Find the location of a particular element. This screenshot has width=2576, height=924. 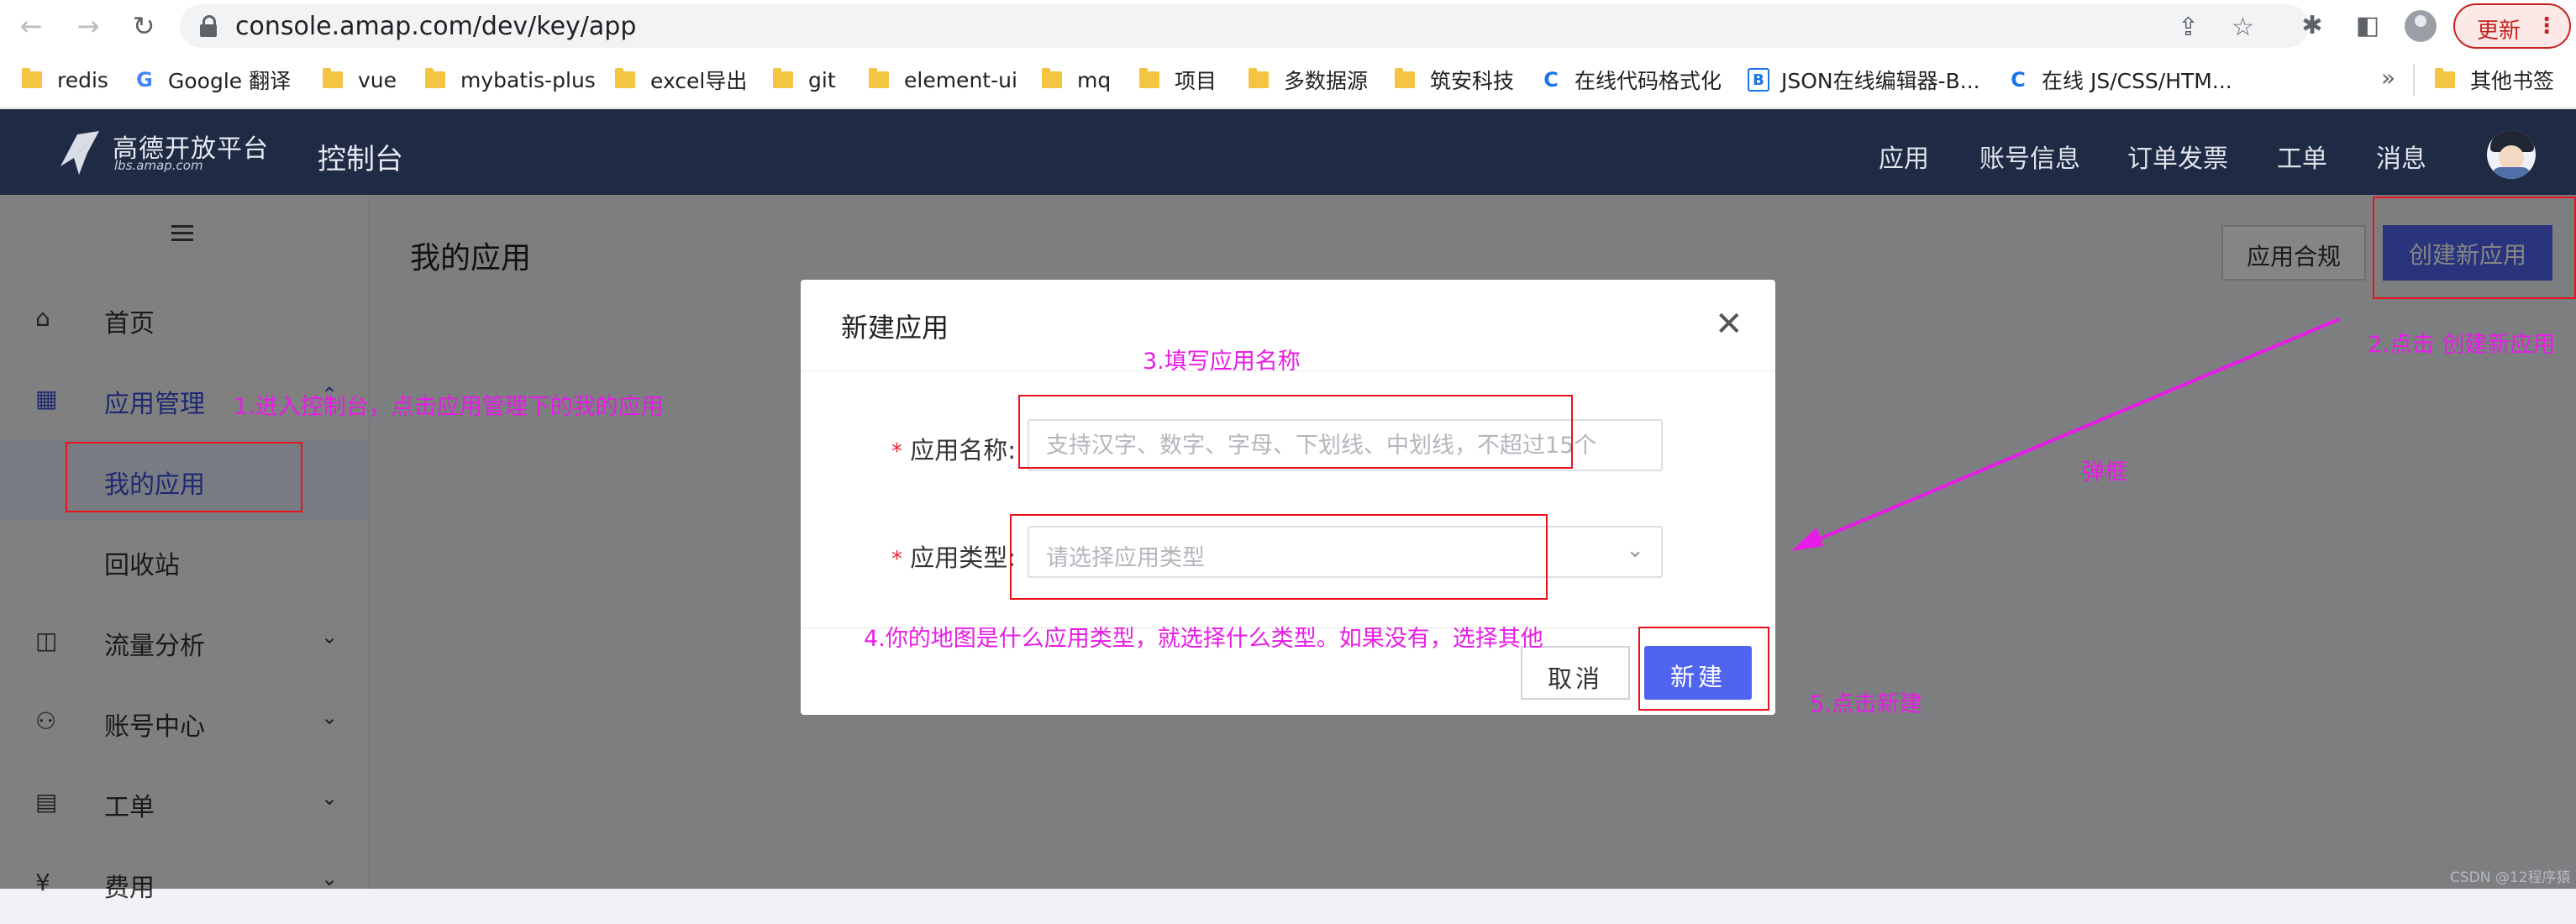

watermark: CSDN @12程序猿 is located at coordinates (2510, 877).